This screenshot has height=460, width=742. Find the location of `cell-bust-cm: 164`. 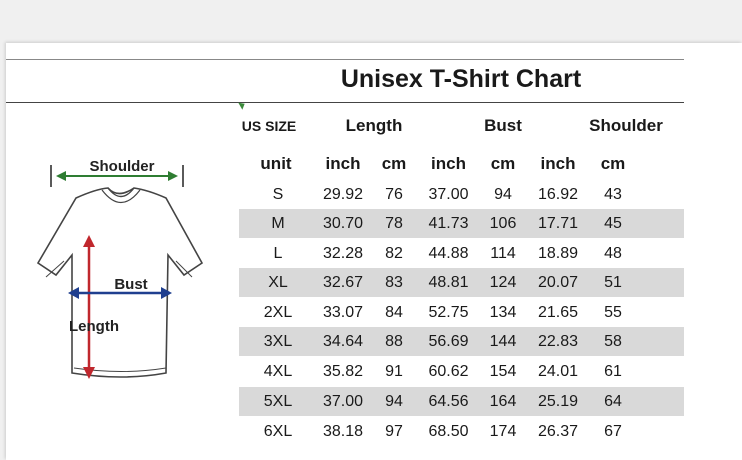

cell-bust-cm: 164 is located at coordinates (503, 401).